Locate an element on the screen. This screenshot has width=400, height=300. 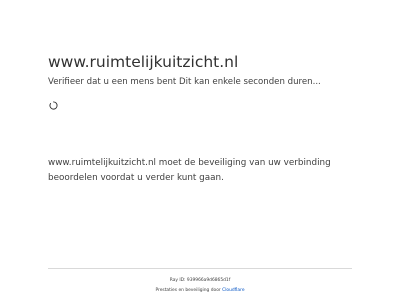
page-title: www.ruimtelijkuitzicht.nl is located at coordinates (143, 62).